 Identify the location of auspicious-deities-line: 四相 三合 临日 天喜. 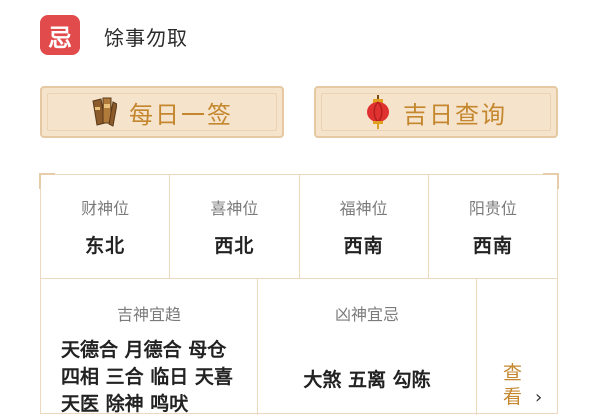
(147, 377).